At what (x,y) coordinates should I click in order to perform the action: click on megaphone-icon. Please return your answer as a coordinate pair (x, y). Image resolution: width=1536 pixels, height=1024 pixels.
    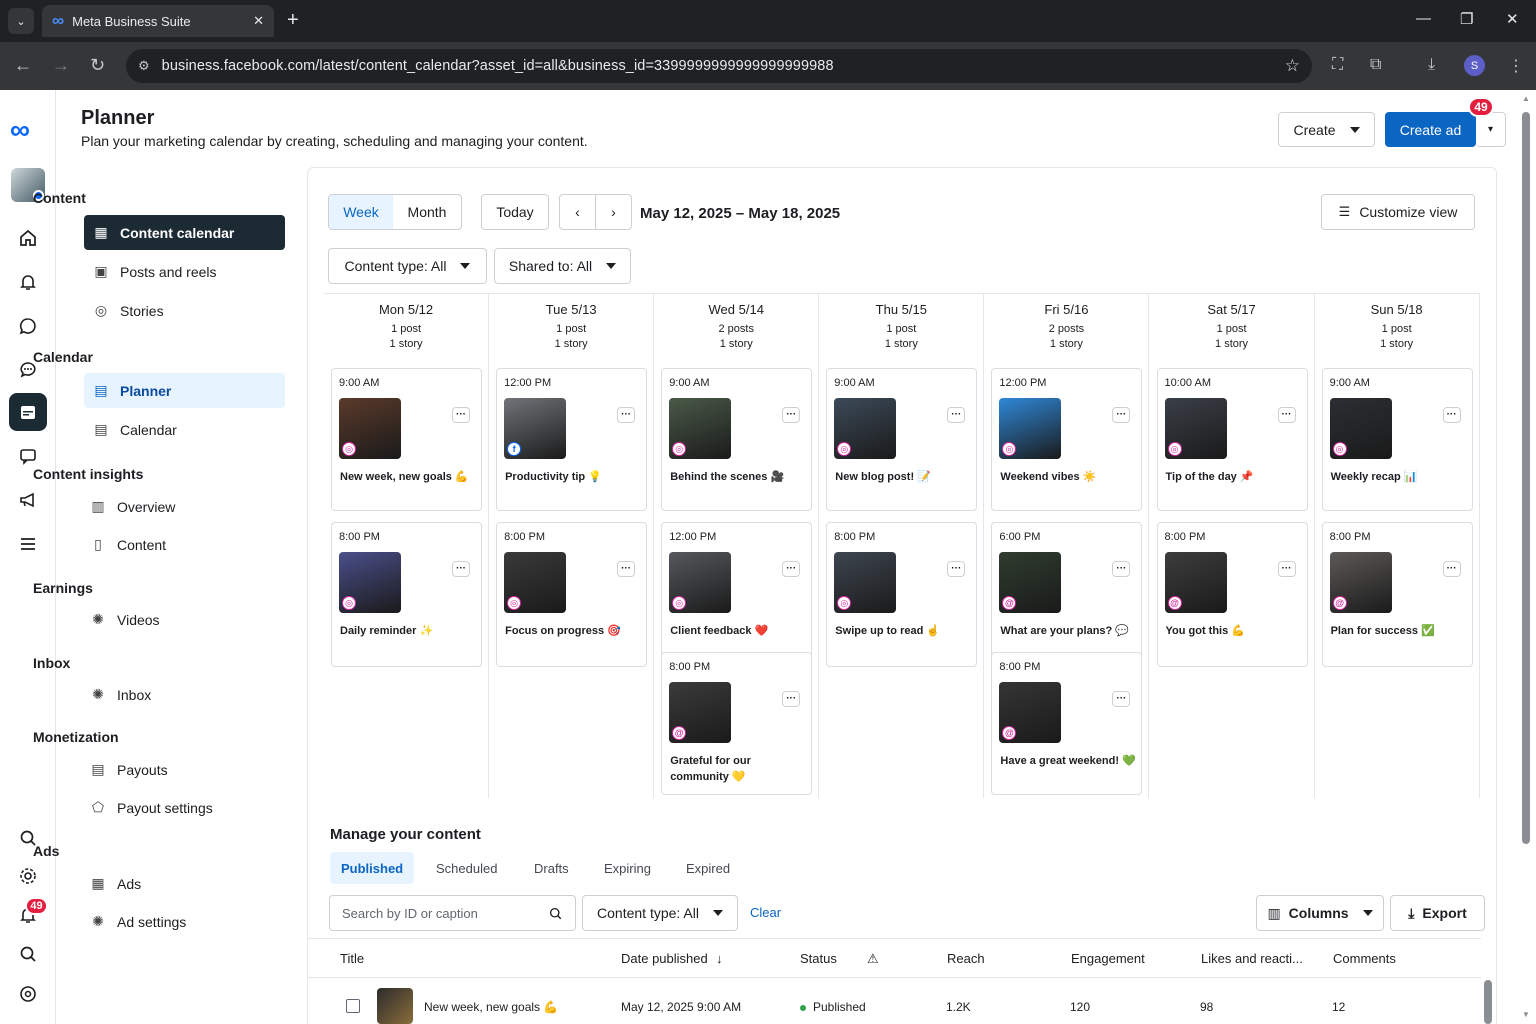
    Looking at the image, I should click on (28, 500).